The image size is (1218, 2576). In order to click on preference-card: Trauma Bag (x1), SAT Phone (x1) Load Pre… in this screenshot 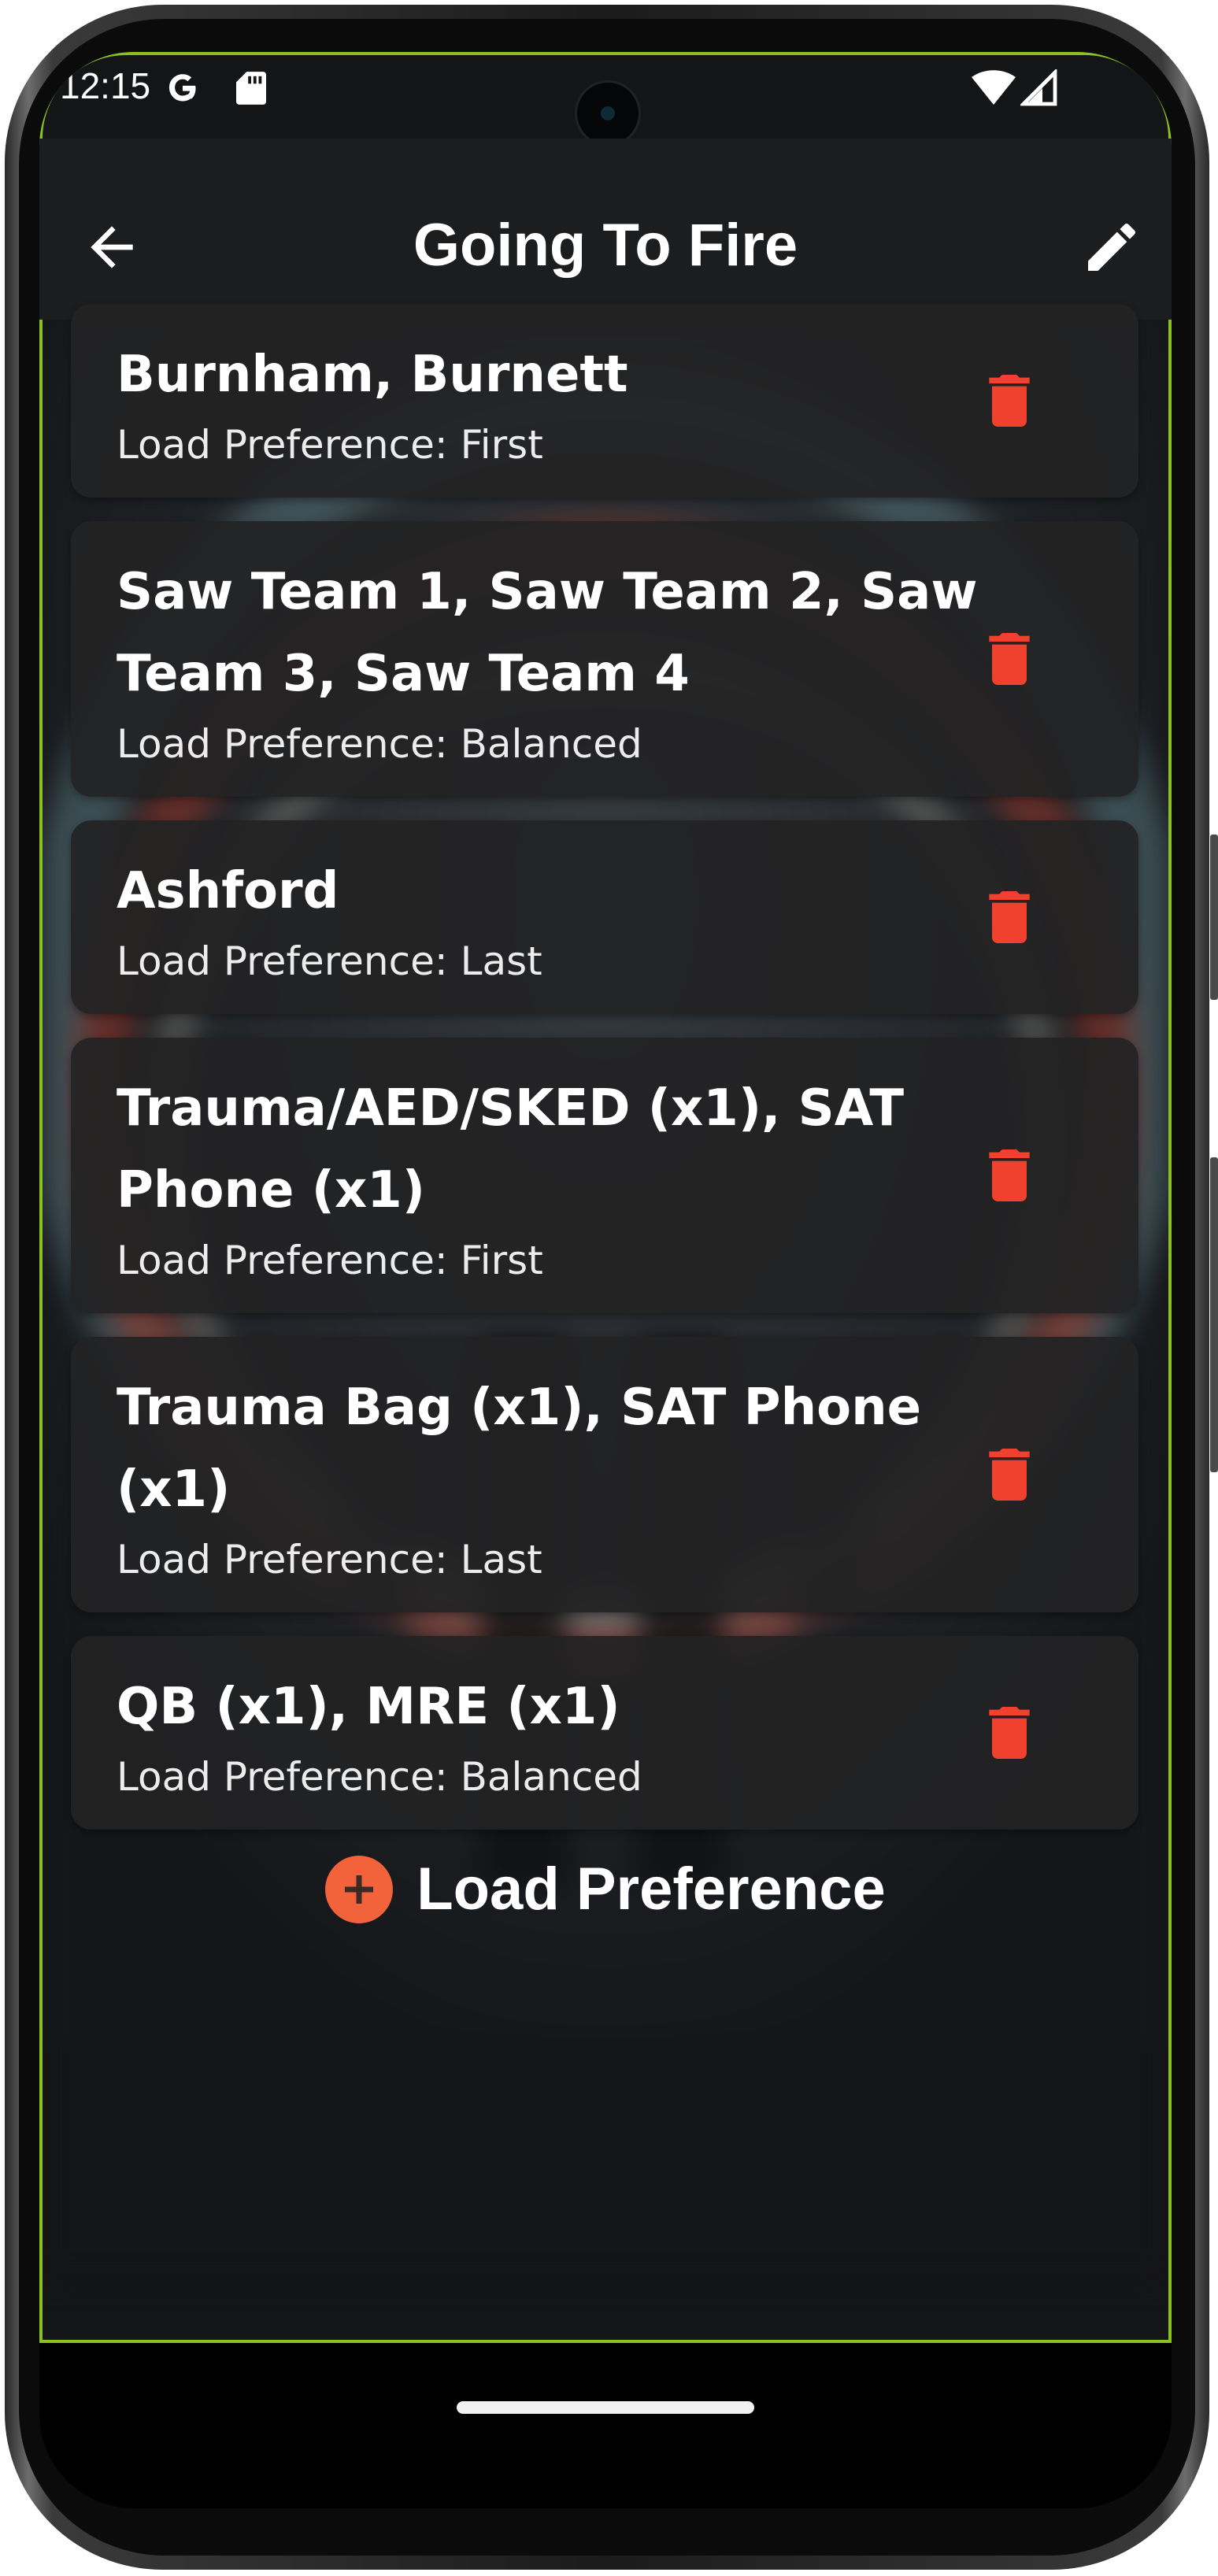, I will do `click(604, 1474)`.